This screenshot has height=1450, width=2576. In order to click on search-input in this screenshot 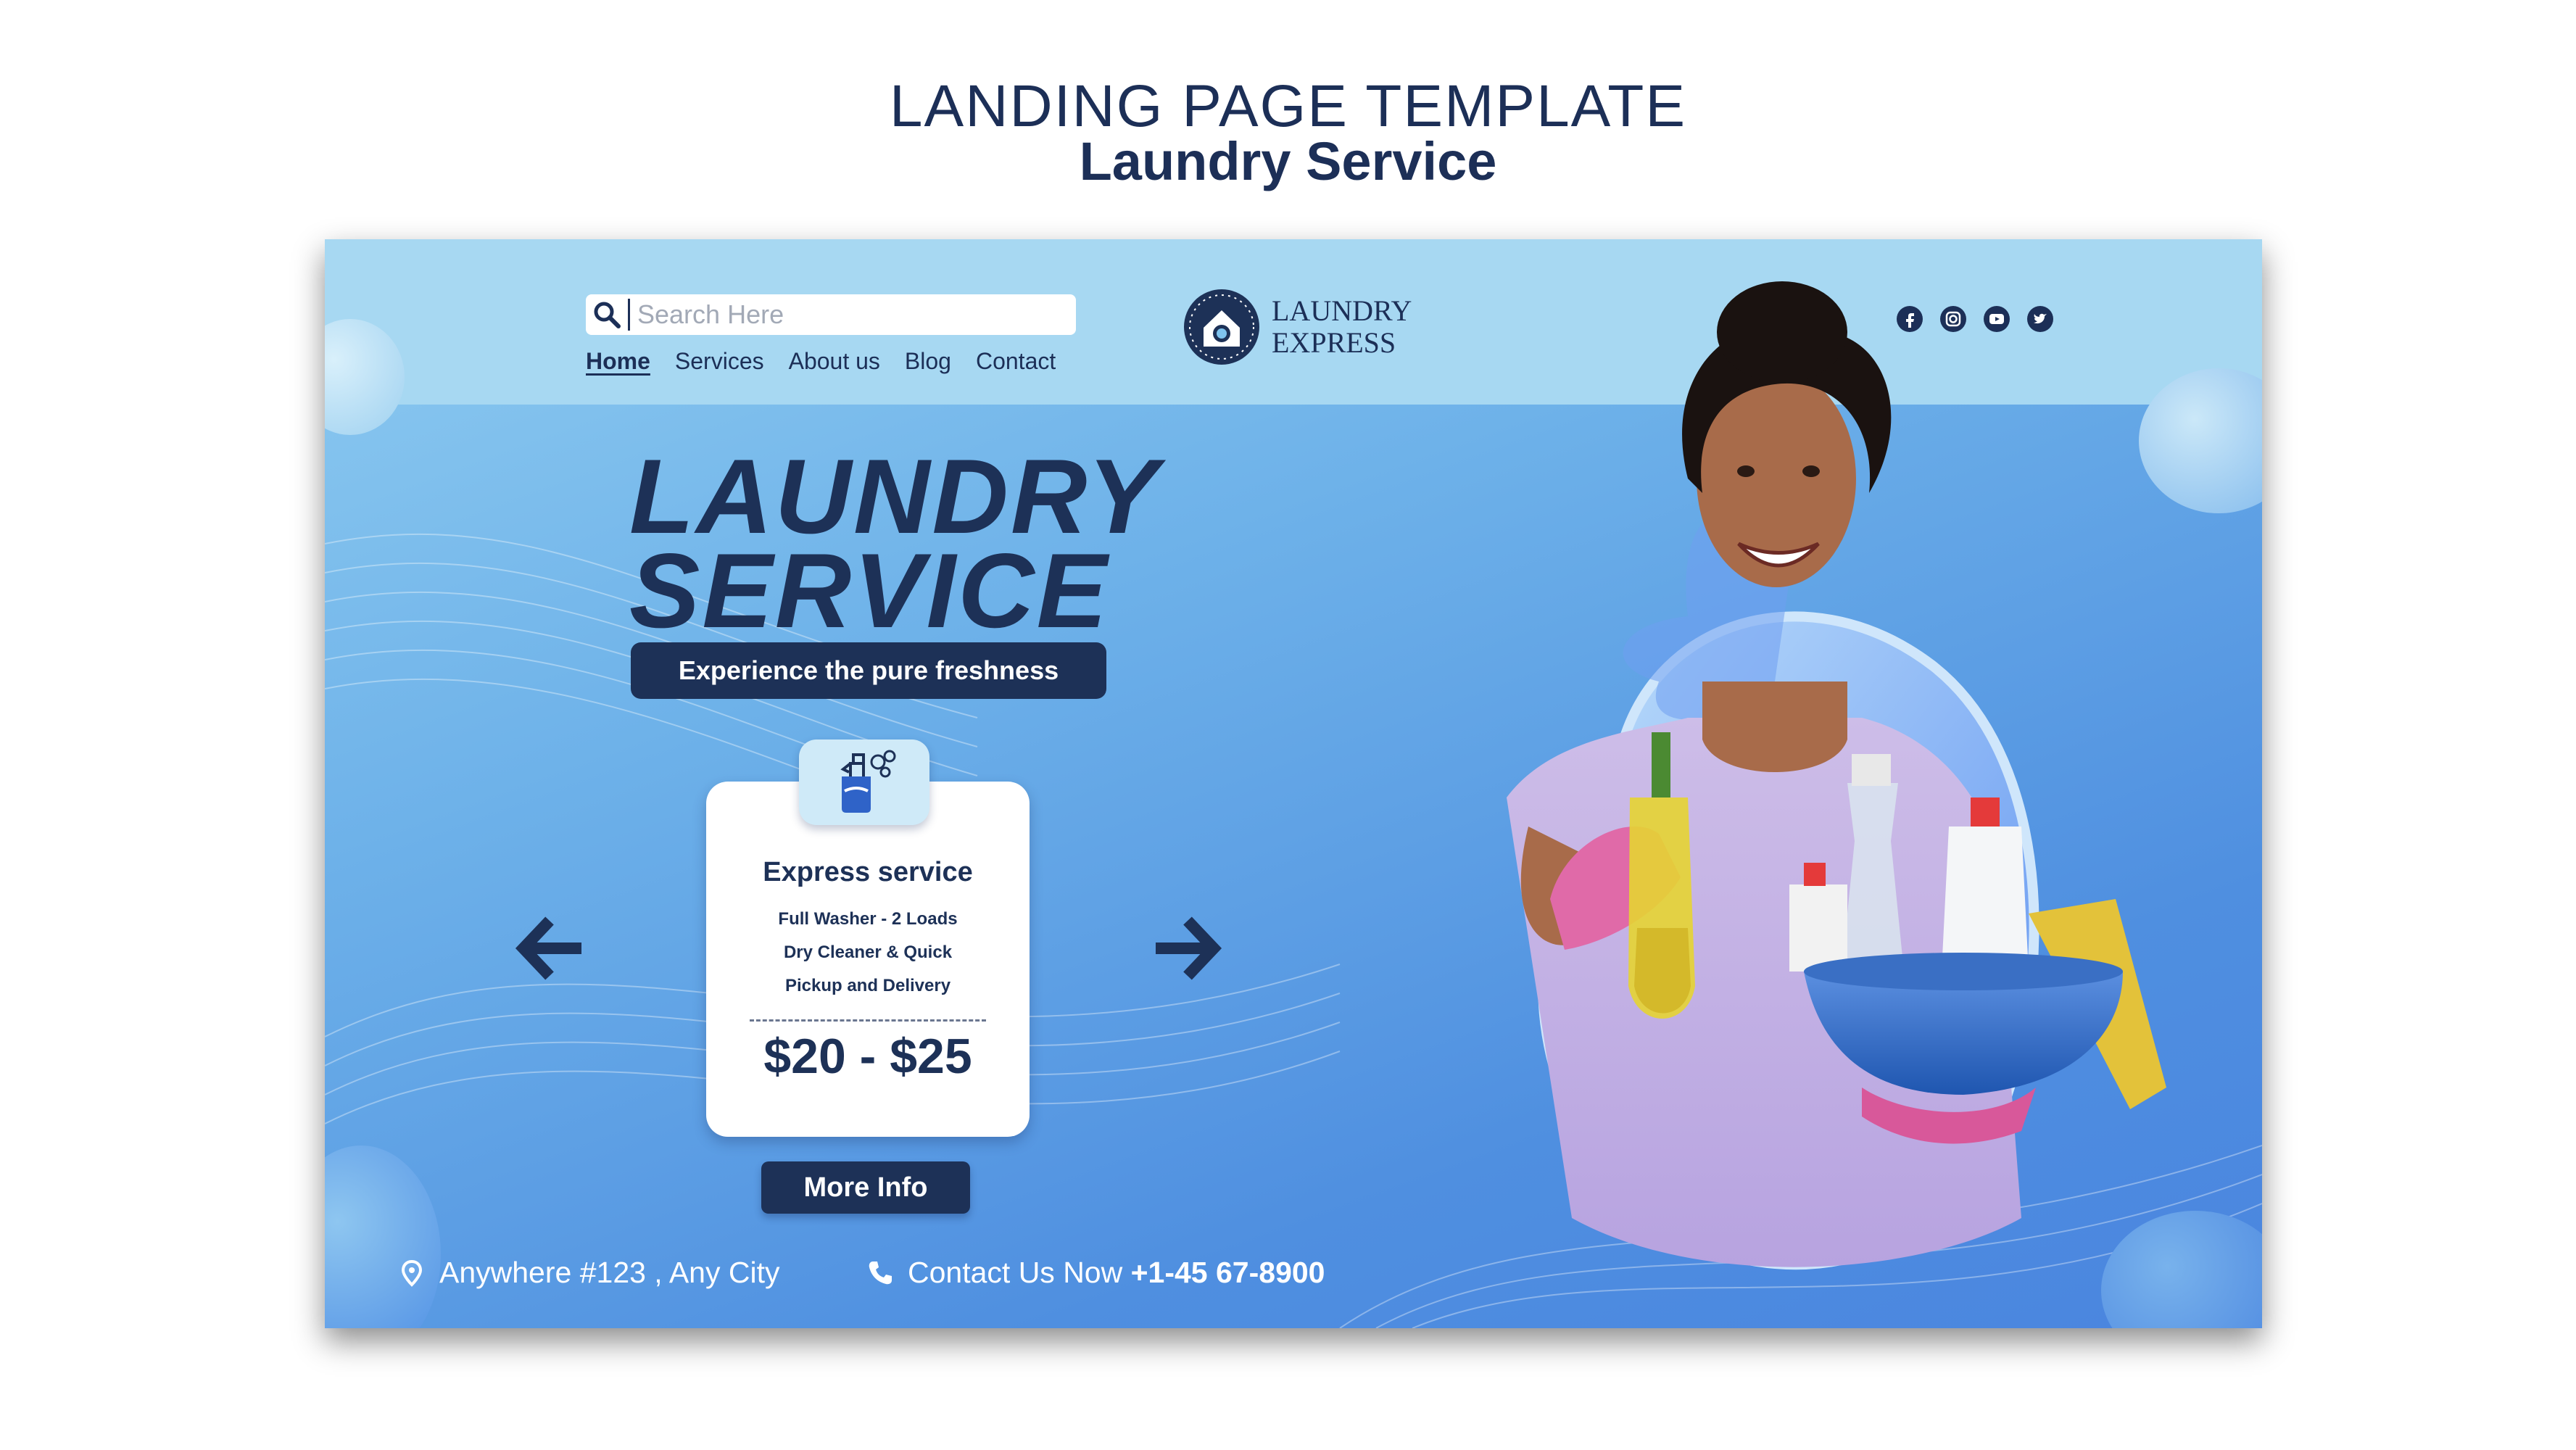, I will do `click(853, 315)`.